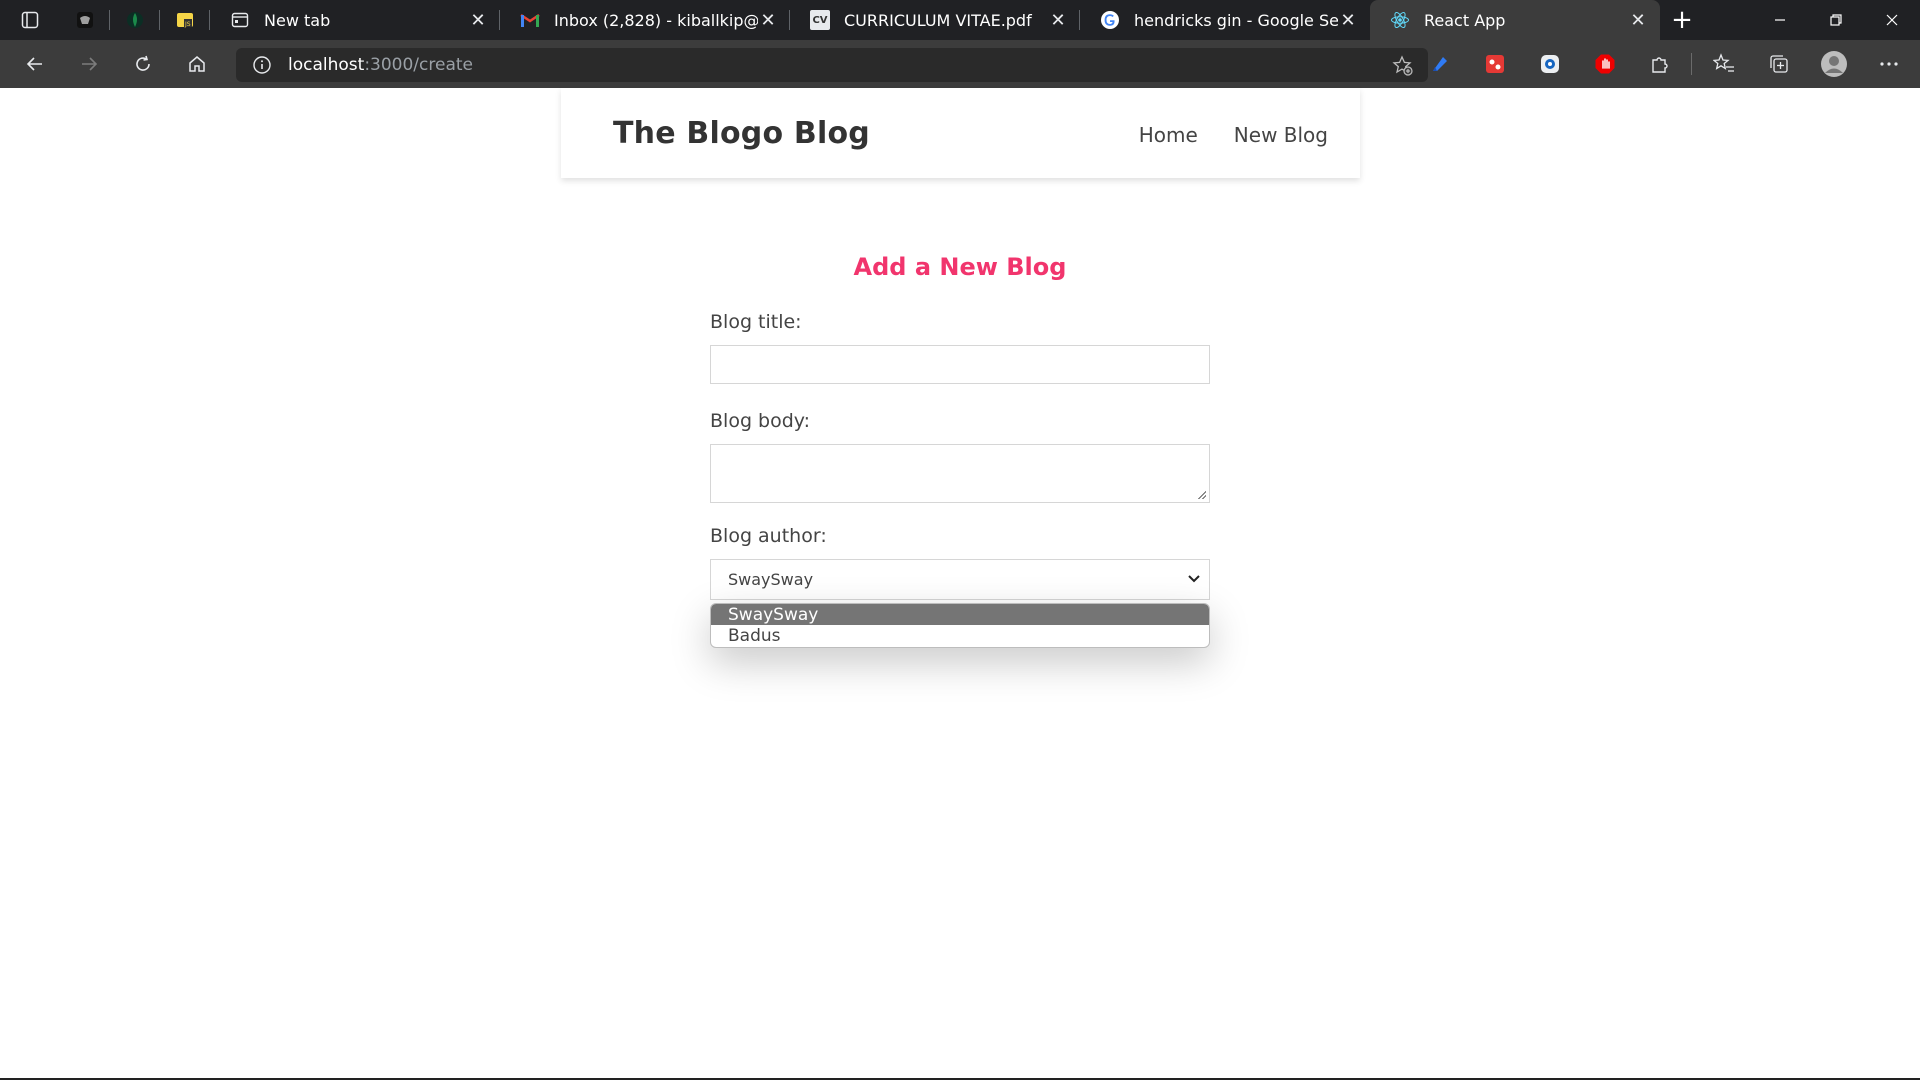 This screenshot has height=1080, width=1920. Describe the element at coordinates (768, 536) in the screenshot. I see `blog-author-label: Blog author:` at that location.